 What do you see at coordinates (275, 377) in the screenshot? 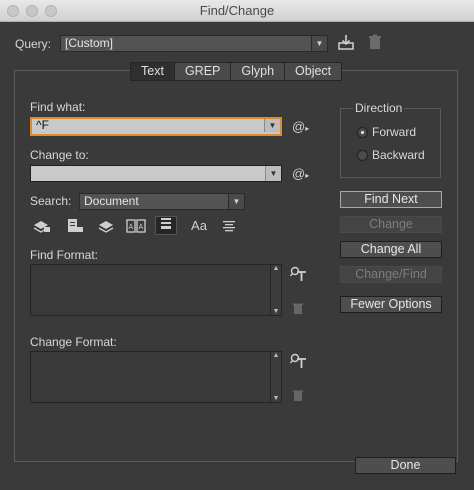
I see `change-format-scrollbar: ▲ ▼` at bounding box center [275, 377].